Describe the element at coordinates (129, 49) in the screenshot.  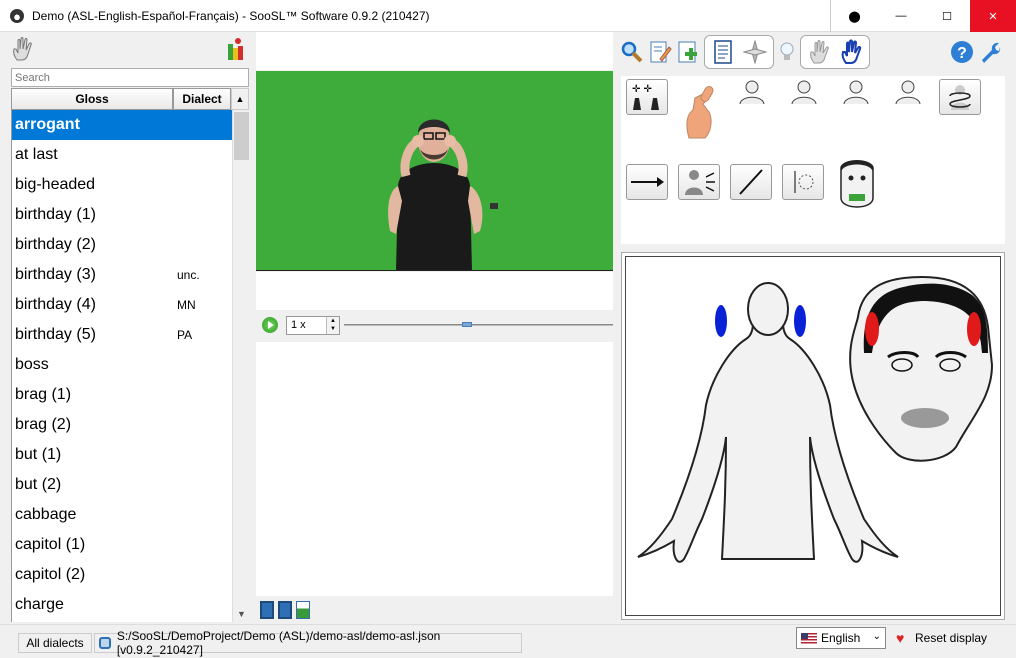
I see `left-toolbar` at that location.